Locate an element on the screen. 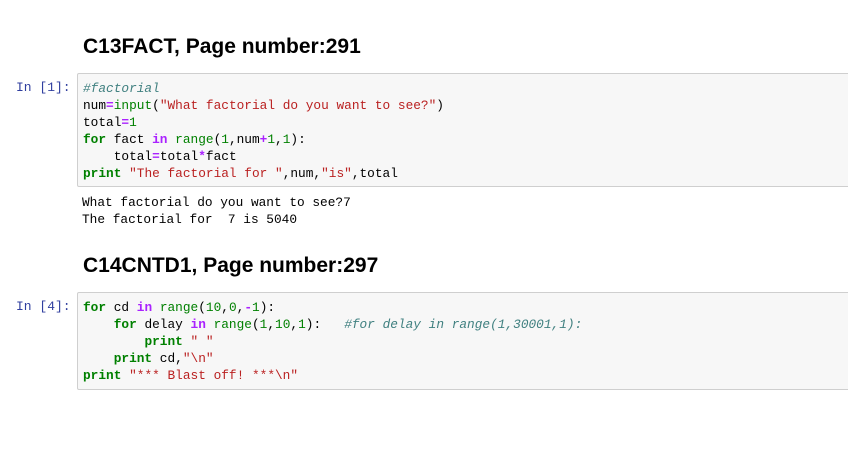  code-line: total=total*fact is located at coordinates (160, 156).